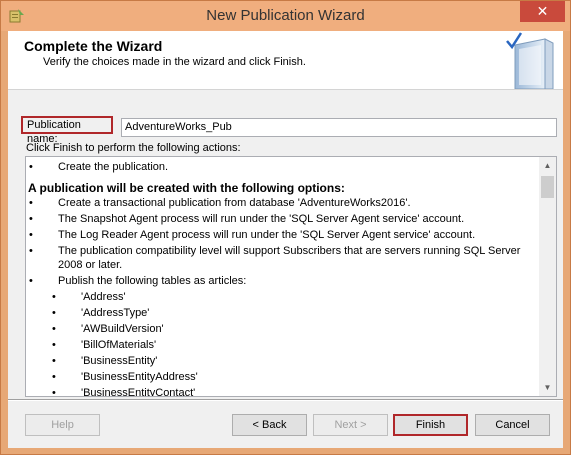 The height and width of the screenshot is (455, 571). I want to click on article-name: 'AddressType', so click(115, 313).